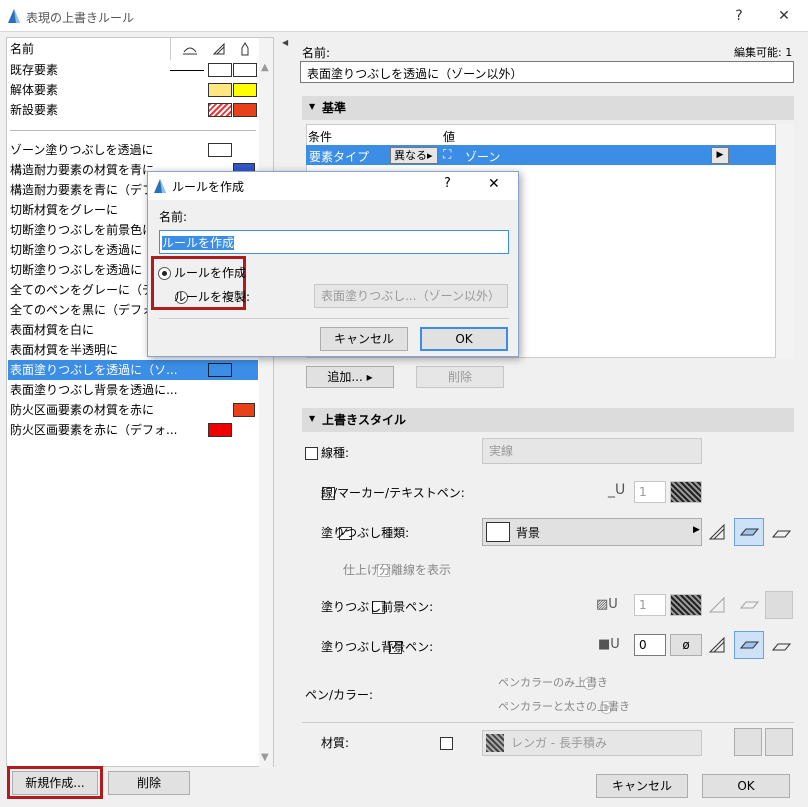  What do you see at coordinates (746, 786) in the screenshot?
I see `ok-button: OK` at bounding box center [746, 786].